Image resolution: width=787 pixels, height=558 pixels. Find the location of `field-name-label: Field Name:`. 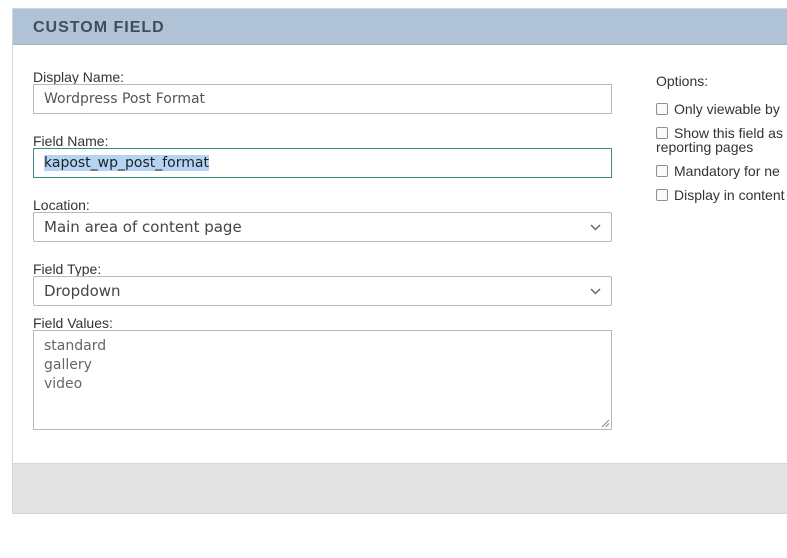

field-name-label: Field Name: is located at coordinates (71, 141).